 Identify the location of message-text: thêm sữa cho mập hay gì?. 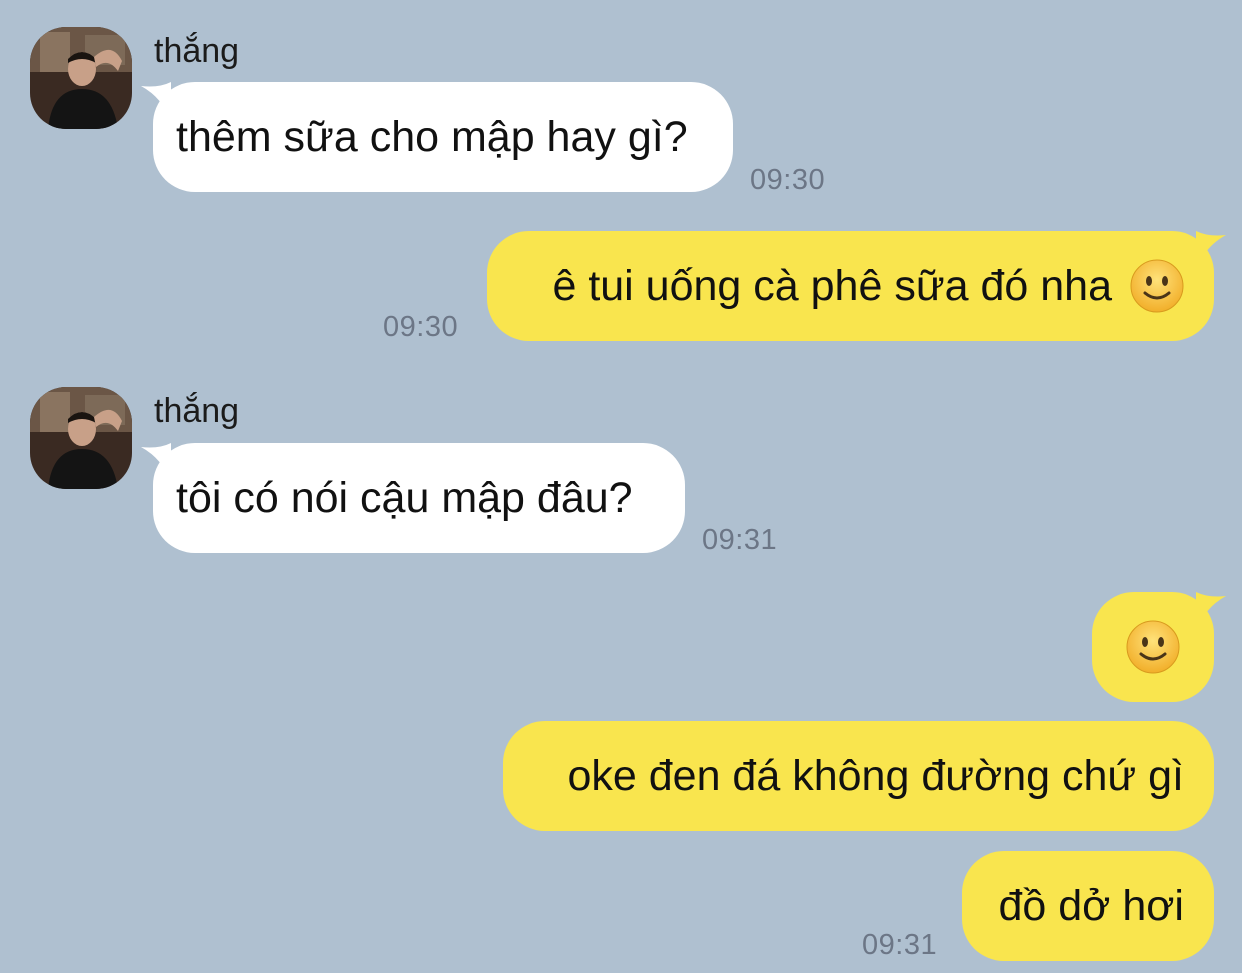
(432, 136).